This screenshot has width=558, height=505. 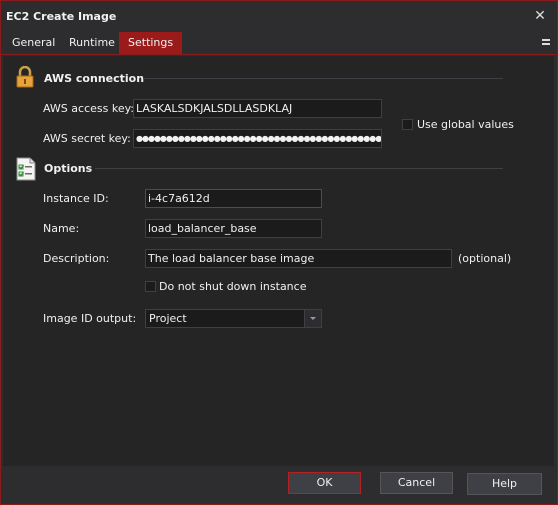 I want to click on instance-id-field: i-4c7a612d, so click(x=233, y=198).